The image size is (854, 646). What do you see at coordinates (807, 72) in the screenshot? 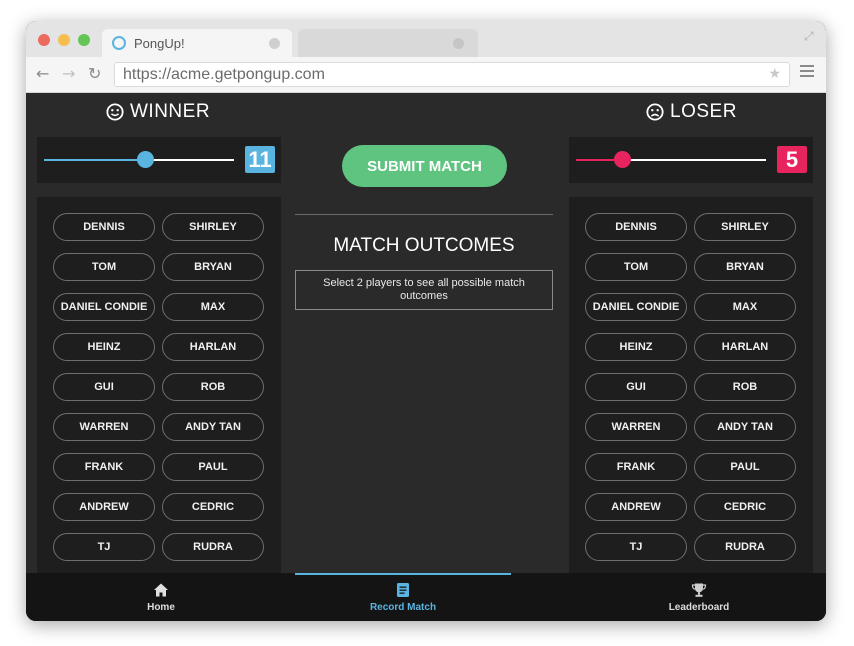
I see `browser-menu-icon` at bounding box center [807, 72].